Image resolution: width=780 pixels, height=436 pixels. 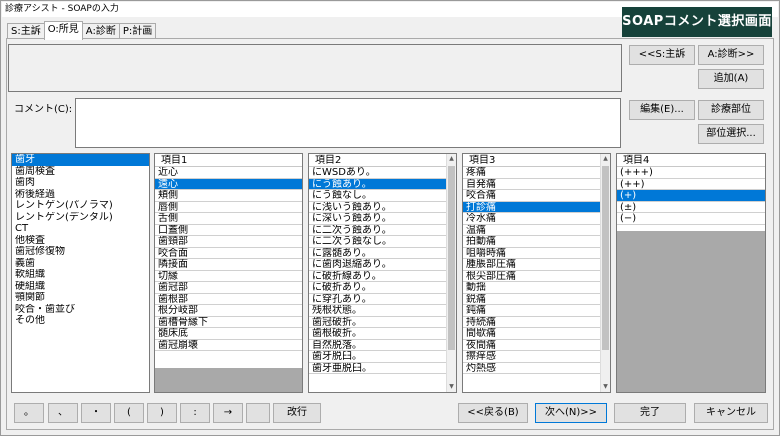 I want to click on item3-list-item: 夜間痛, so click(x=531, y=345).